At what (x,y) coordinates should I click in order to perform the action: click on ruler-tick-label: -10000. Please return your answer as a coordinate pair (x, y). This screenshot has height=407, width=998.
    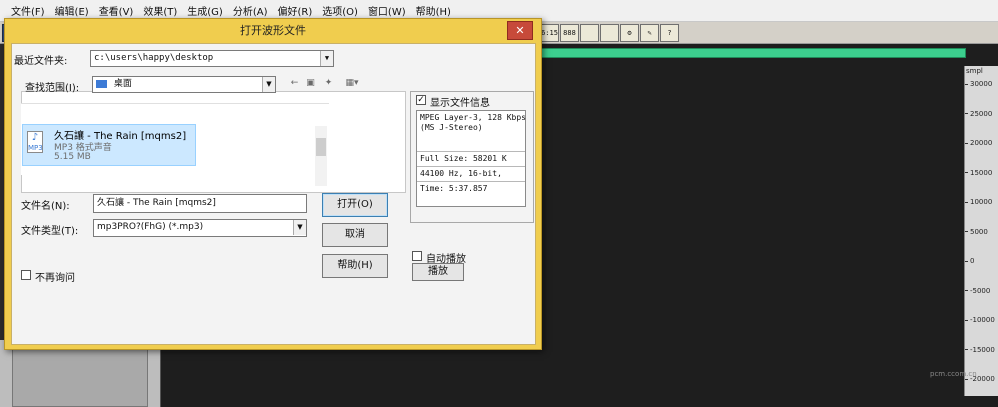
    Looking at the image, I should click on (981, 320).